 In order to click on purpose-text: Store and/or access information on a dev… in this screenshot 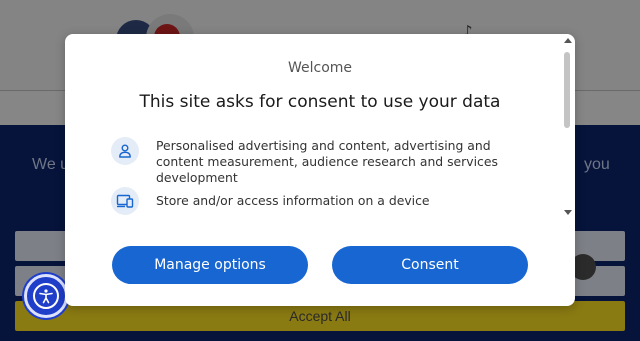, I will do `click(293, 200)`.